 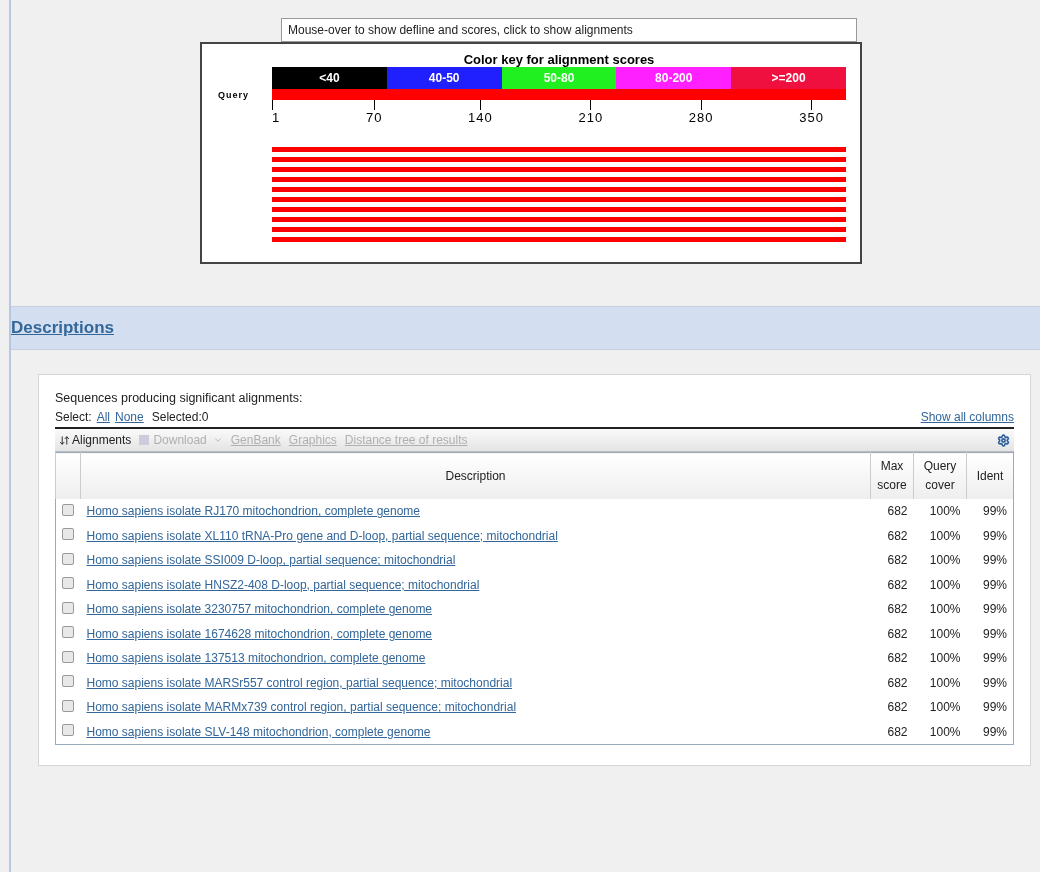 I want to click on settings-icon, so click(x=1003, y=440).